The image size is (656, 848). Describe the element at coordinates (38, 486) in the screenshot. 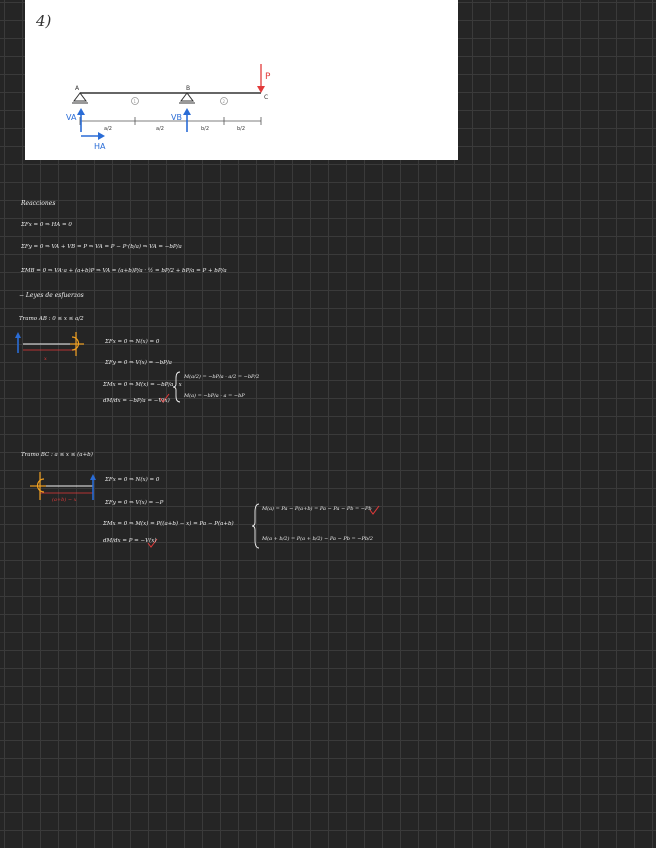

I see `bc-internal-forces-icon` at that location.